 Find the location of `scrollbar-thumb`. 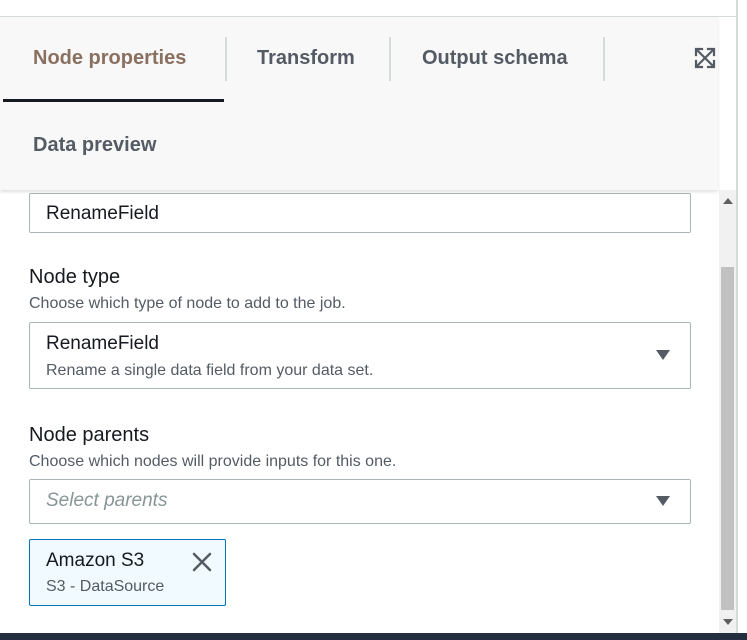

scrollbar-thumb is located at coordinates (727, 438).